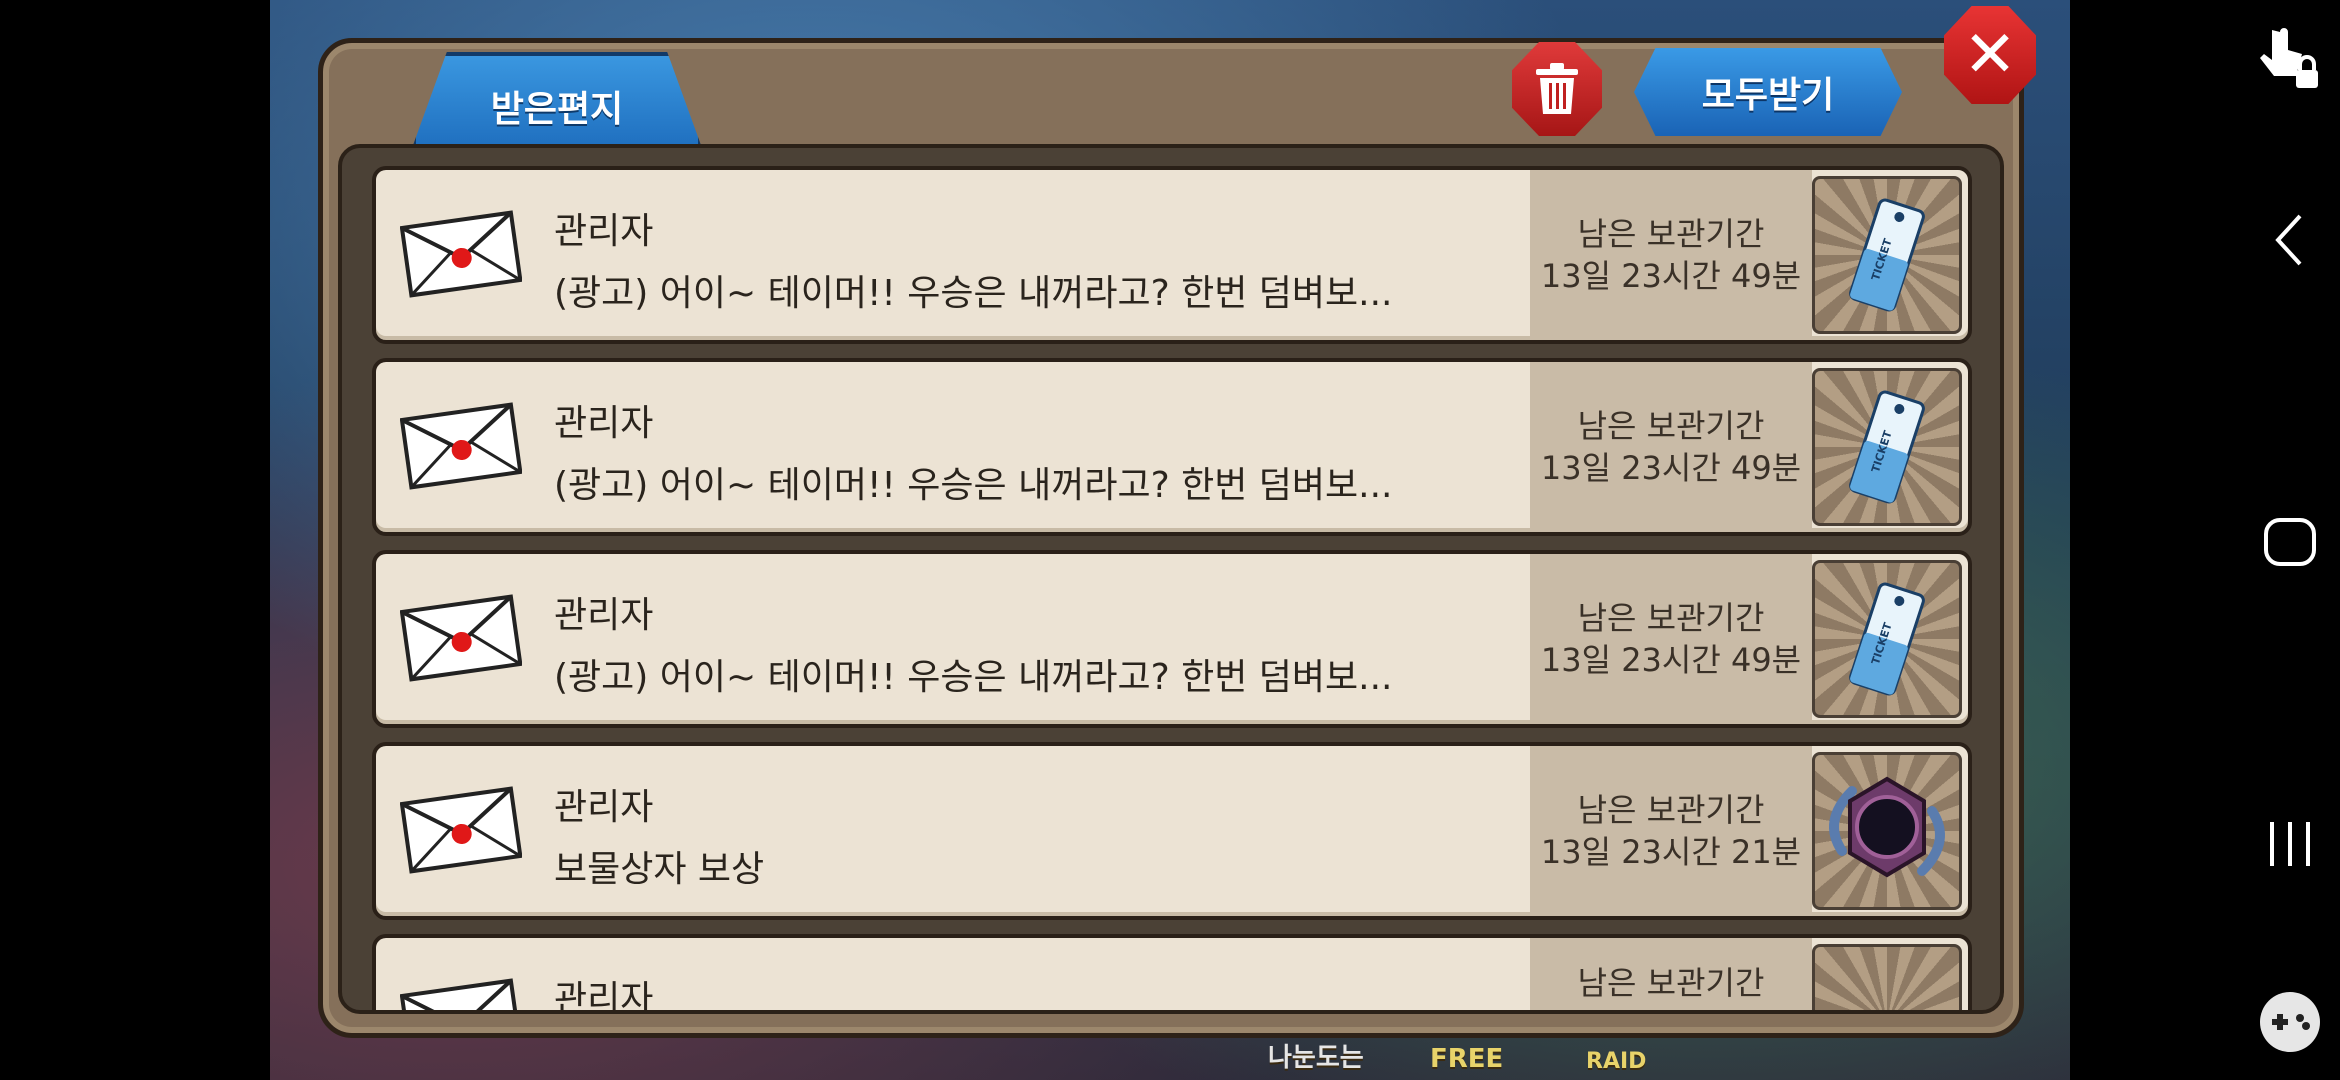 This screenshot has width=2340, height=1080. What do you see at coordinates (1616, 1061) in the screenshot?
I see `bottom-label-raid: RAID` at bounding box center [1616, 1061].